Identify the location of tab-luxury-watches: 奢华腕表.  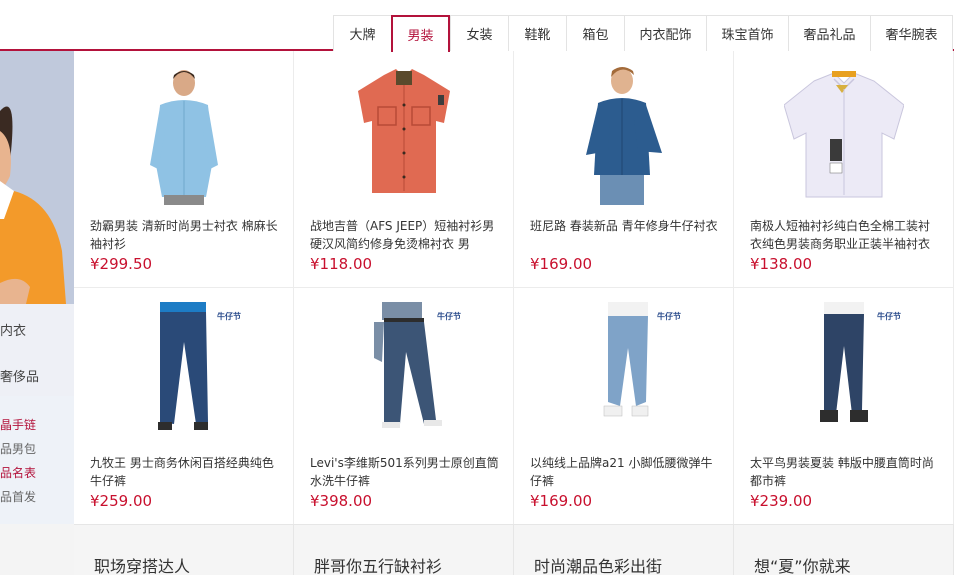
(911, 33).